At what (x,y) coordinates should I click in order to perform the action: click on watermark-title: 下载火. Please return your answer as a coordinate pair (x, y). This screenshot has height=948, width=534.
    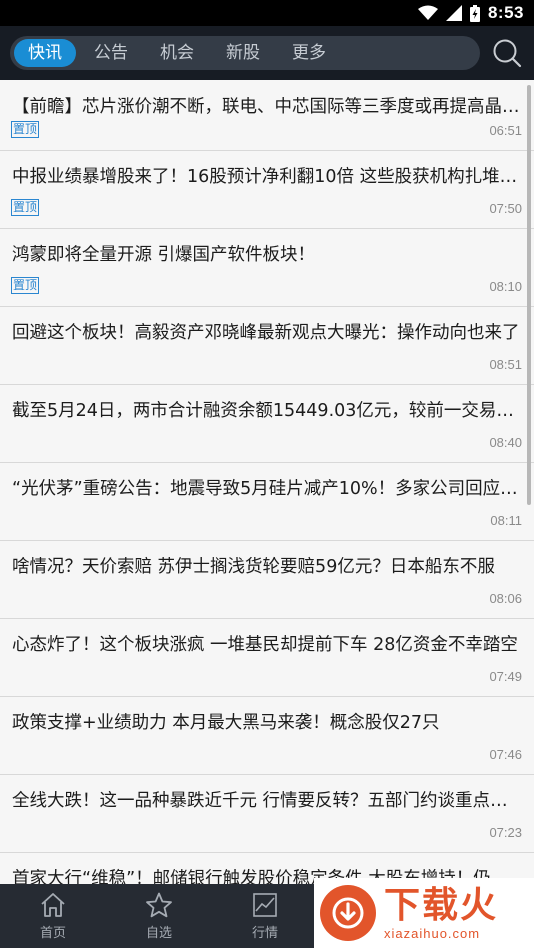
    Looking at the image, I should click on (441, 905).